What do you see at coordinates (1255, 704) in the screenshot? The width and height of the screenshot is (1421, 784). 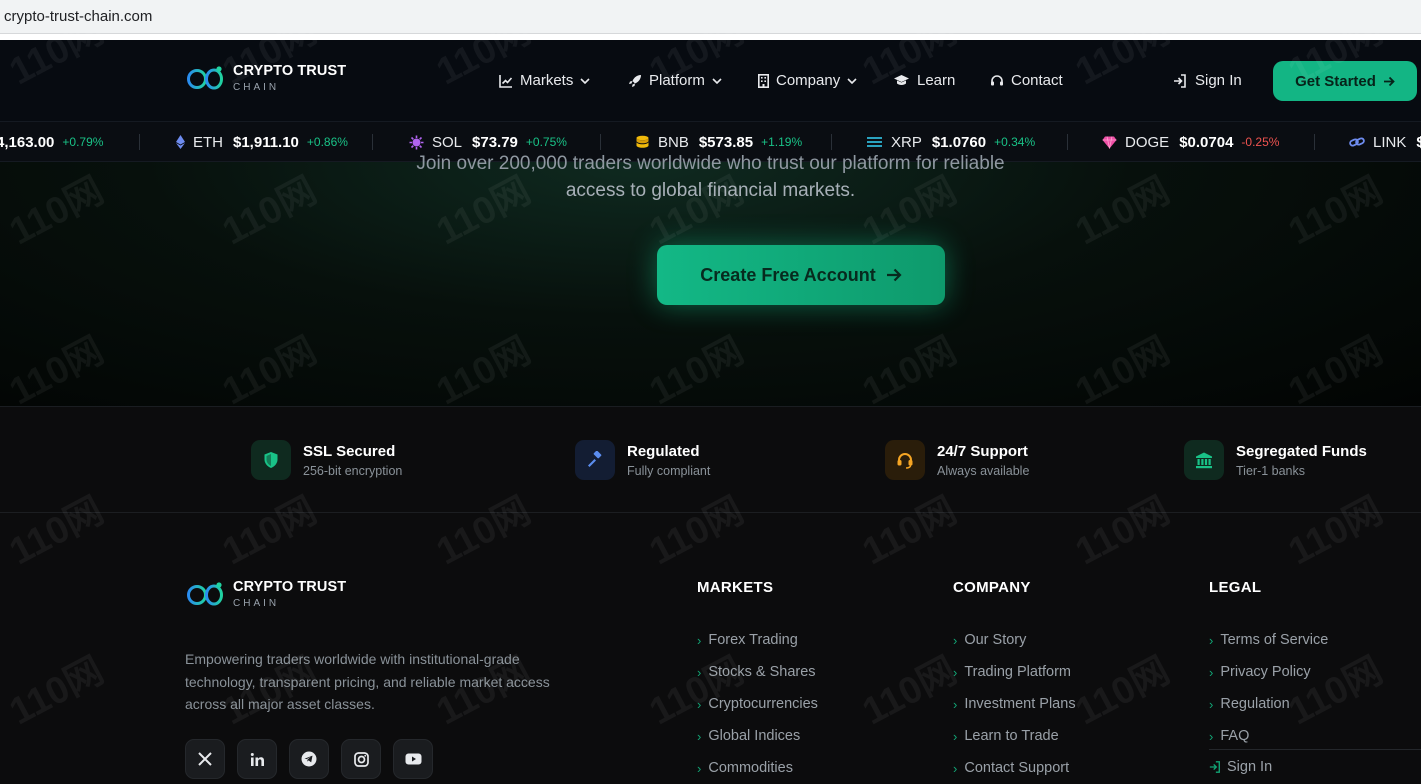 I see `footer-link-label: Regulation` at bounding box center [1255, 704].